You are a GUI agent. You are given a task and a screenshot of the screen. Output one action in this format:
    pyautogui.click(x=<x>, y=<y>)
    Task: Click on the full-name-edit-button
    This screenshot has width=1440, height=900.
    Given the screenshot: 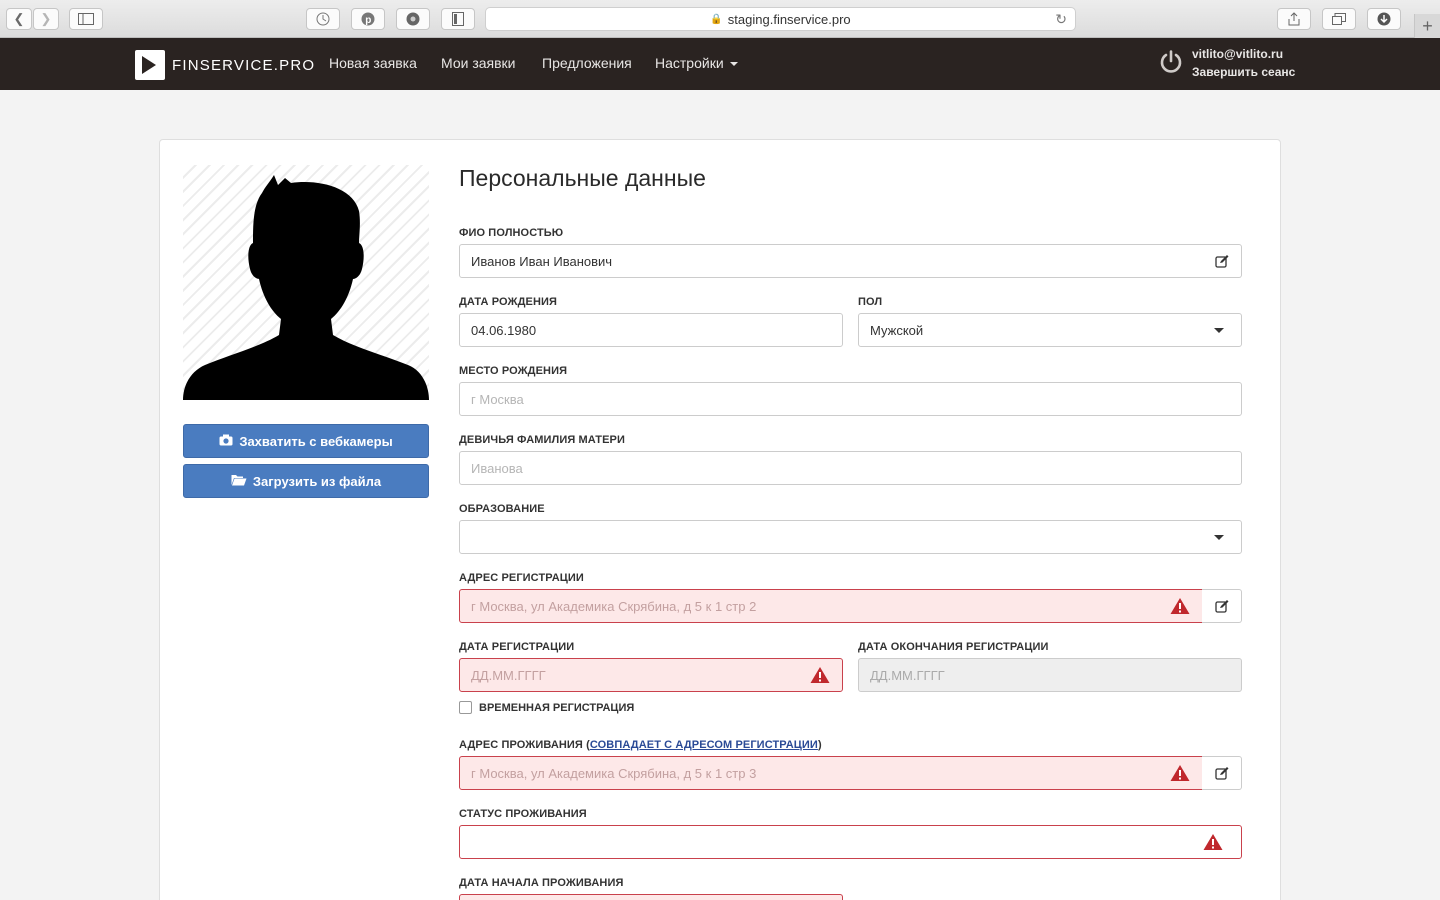 What is the action you would take?
    pyautogui.click(x=1222, y=261)
    